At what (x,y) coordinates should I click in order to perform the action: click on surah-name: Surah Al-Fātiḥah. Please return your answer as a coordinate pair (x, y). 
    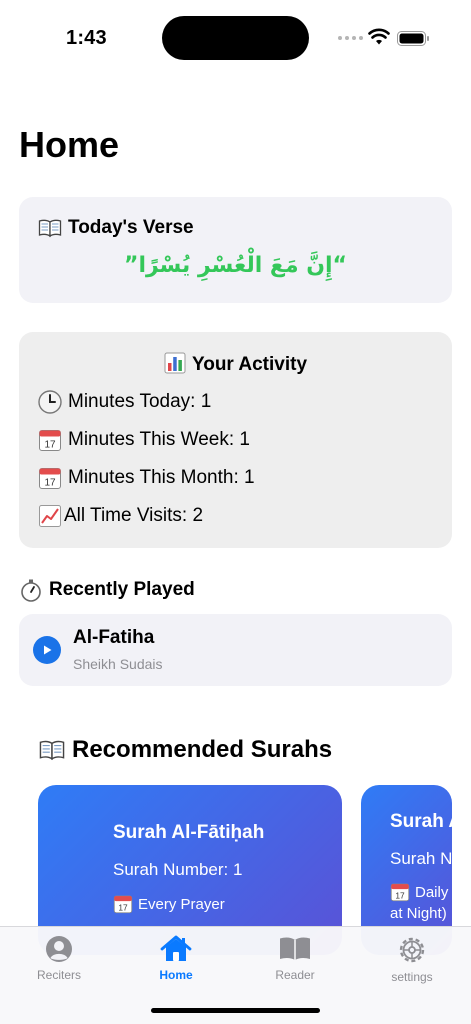
    Looking at the image, I should click on (189, 832).